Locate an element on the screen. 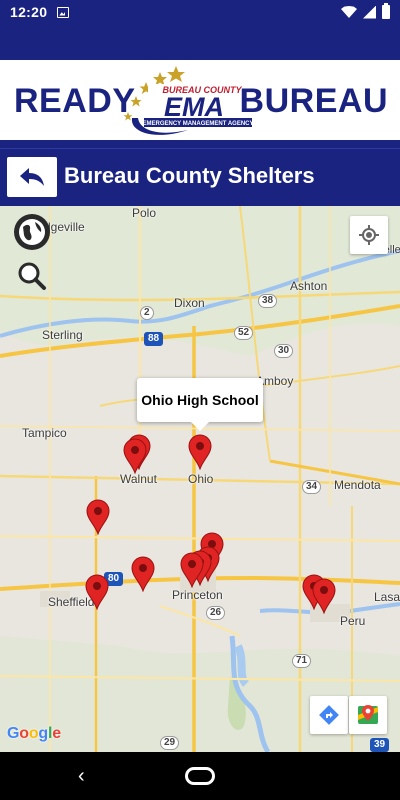  highway-shield-2: 2 is located at coordinates (147, 313).